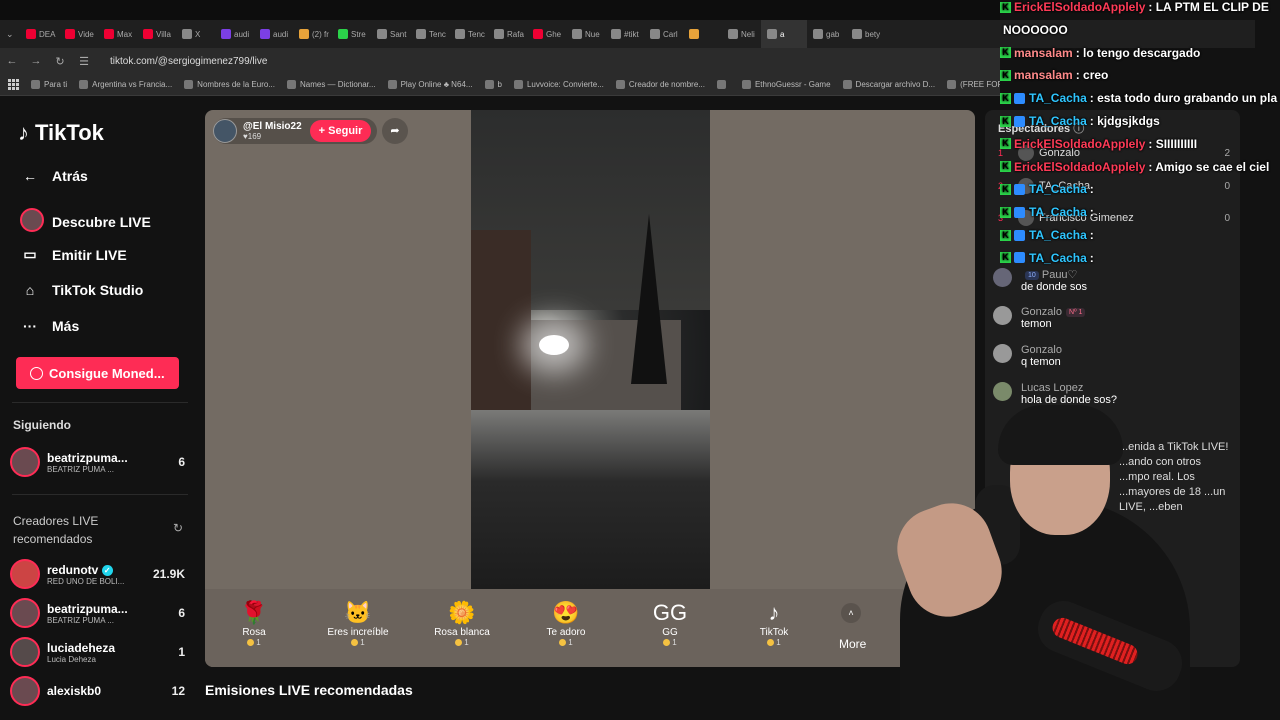 This screenshot has width=1280, height=720. I want to click on following-account: beatrizpuma... BEATRIZ PUMA ... 6, so click(97, 462).